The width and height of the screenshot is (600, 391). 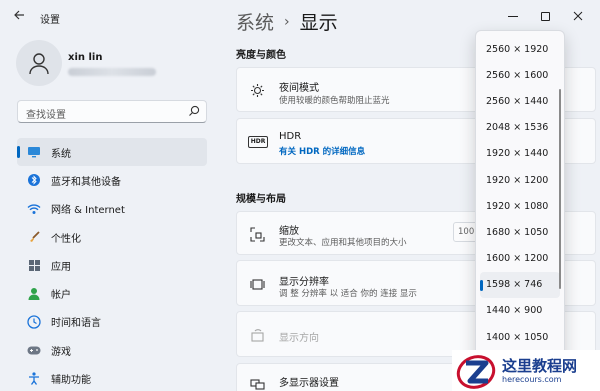 What do you see at coordinates (257, 234) in the screenshot?
I see `scale-icon` at bounding box center [257, 234].